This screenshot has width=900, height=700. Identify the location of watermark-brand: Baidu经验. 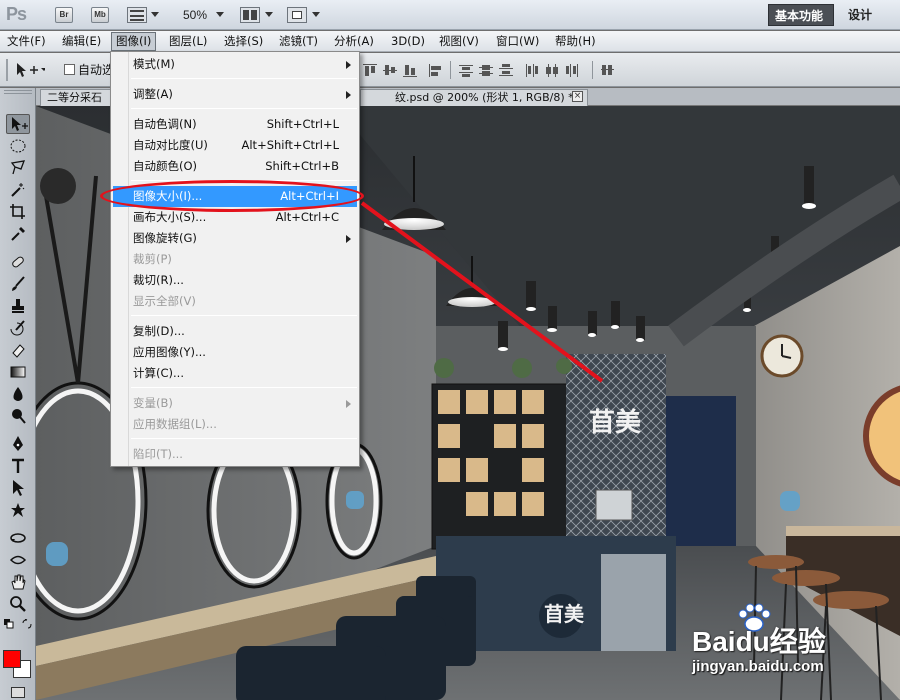
(759, 641).